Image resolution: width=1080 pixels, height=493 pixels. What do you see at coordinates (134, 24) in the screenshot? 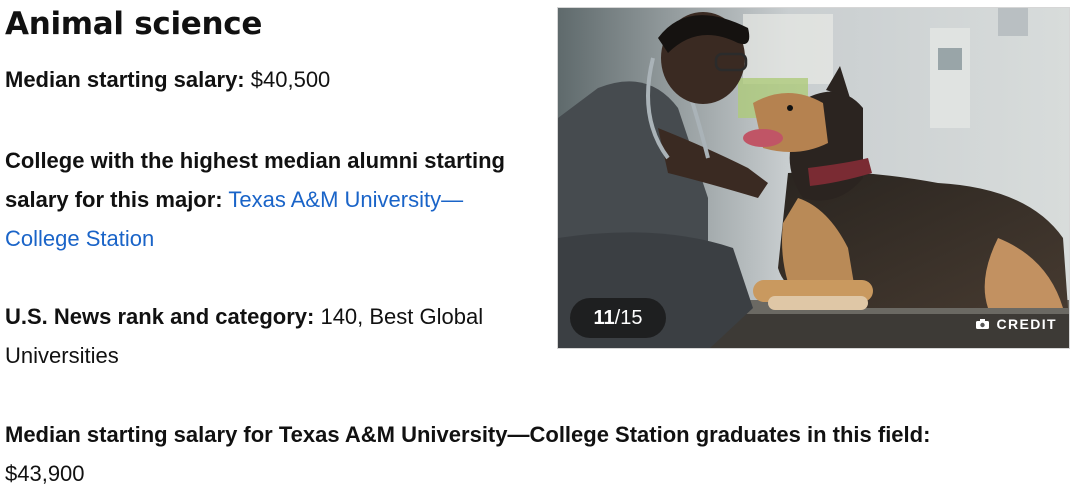
I see `page-title: Animal science` at bounding box center [134, 24].